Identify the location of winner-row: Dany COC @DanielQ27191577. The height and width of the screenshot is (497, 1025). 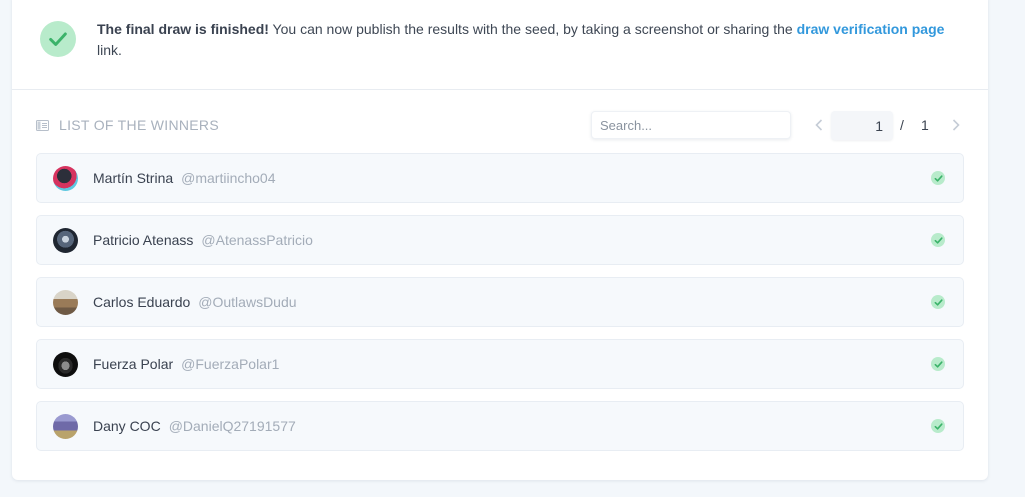
(500, 426).